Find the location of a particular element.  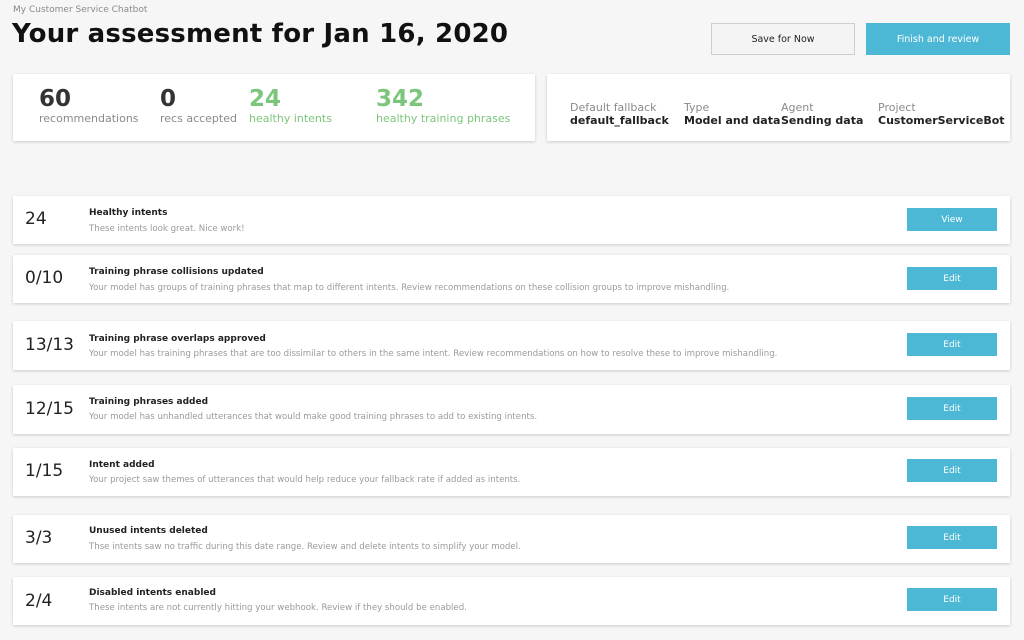

row-title: Training phrase overlaps approved is located at coordinates (177, 339).